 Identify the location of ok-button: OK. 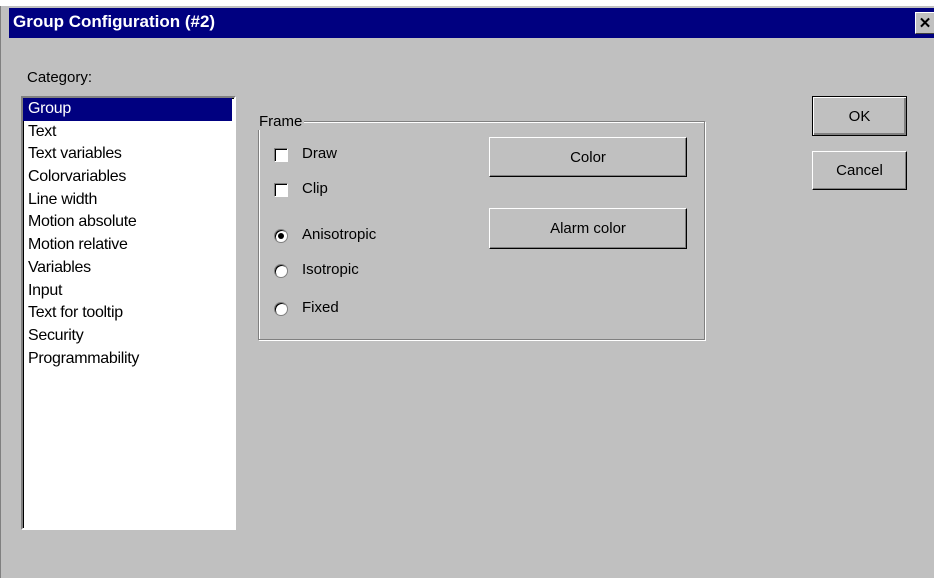
(859, 116).